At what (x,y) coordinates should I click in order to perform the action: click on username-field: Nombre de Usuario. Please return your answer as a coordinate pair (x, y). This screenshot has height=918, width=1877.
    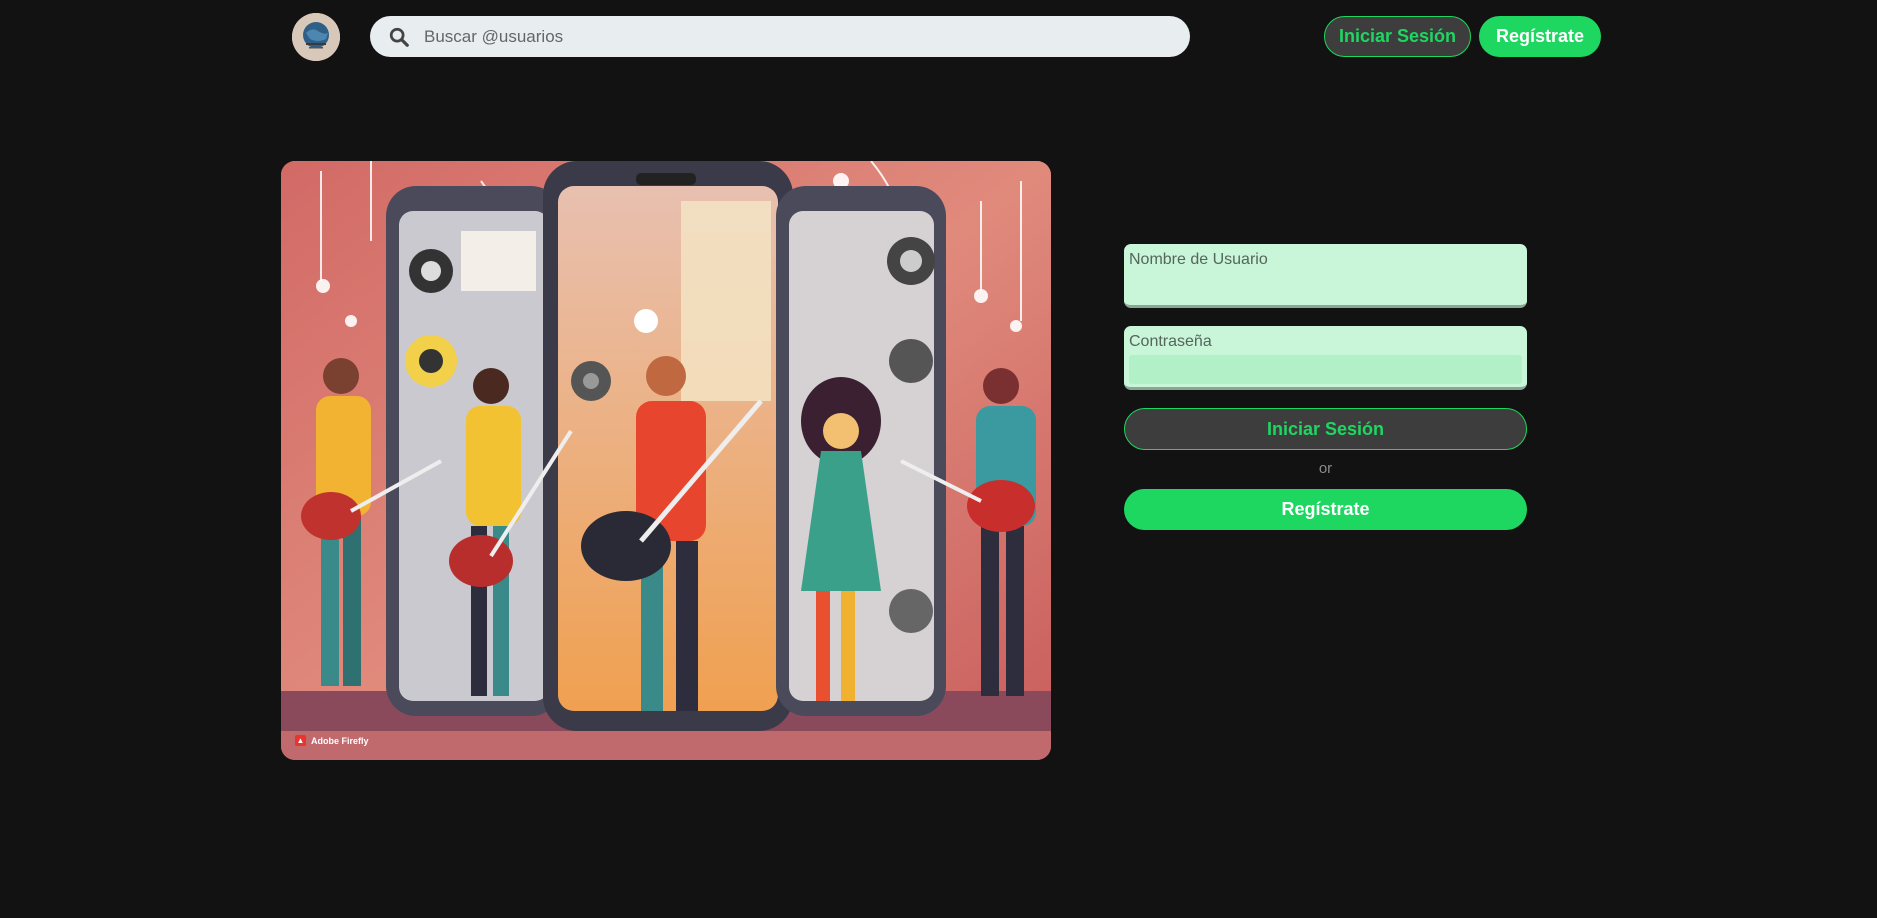
    Looking at the image, I should click on (1325, 276).